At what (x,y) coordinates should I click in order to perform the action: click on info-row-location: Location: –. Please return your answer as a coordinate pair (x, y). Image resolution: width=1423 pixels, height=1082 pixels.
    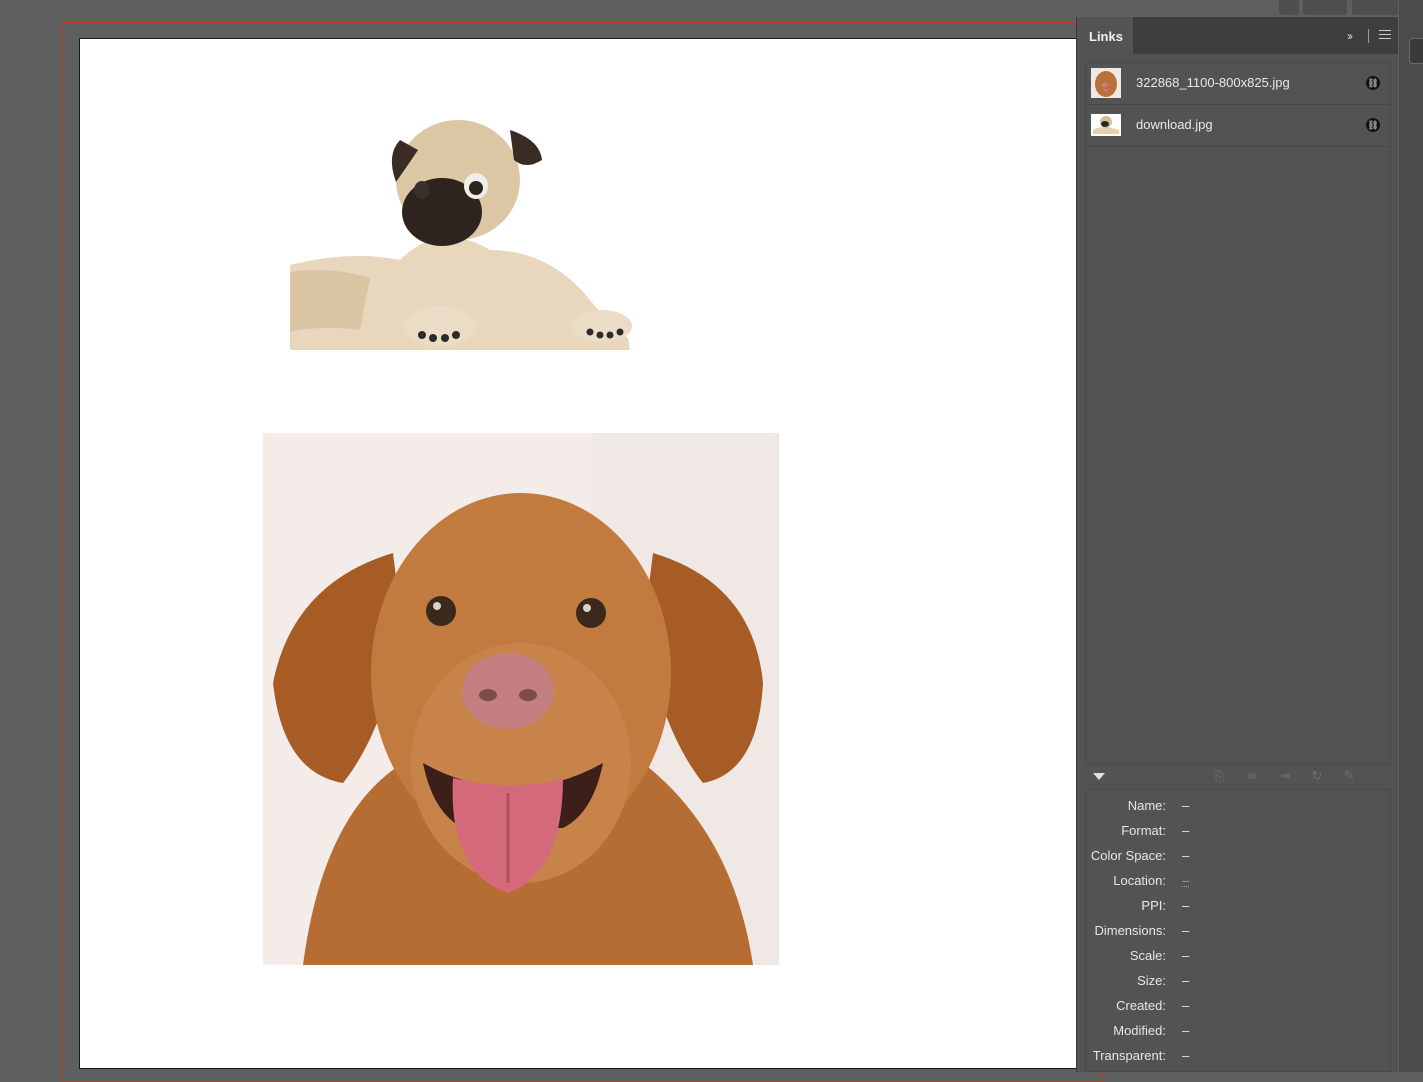
    Looking at the image, I should click on (1238, 881).